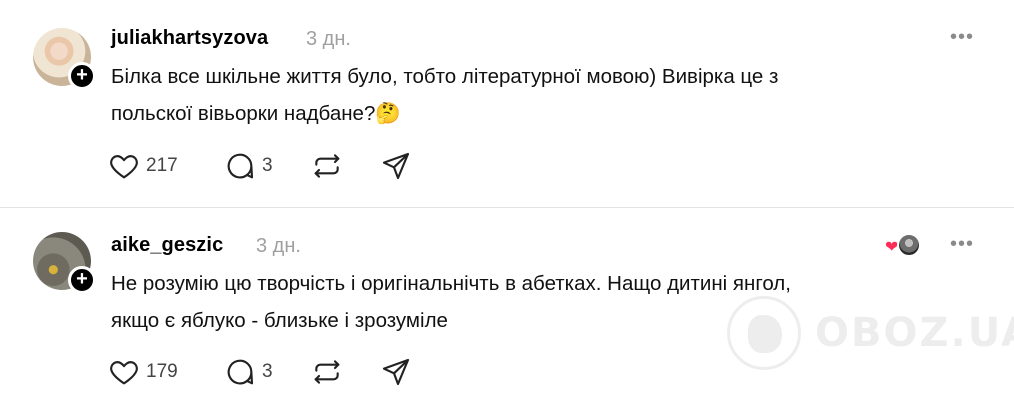  What do you see at coordinates (167, 245) in the screenshot?
I see `username: aike_geszic` at bounding box center [167, 245].